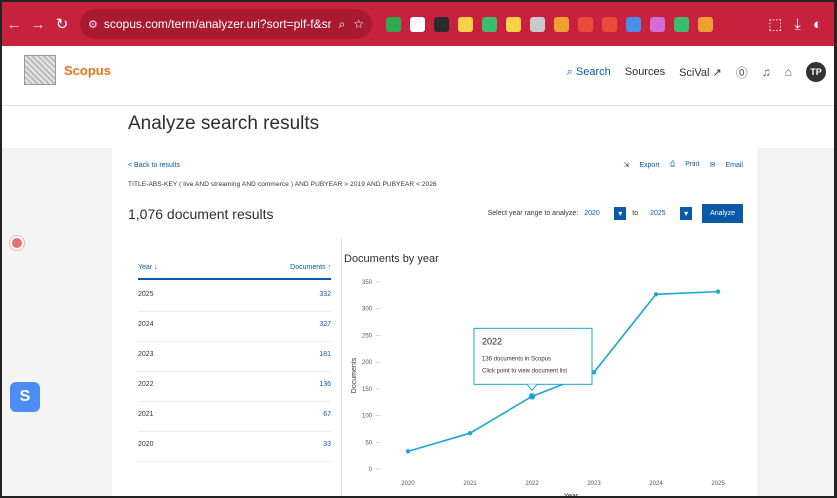 The image size is (837, 498). I want to click on x-tick-label: 2022, so click(532, 484).